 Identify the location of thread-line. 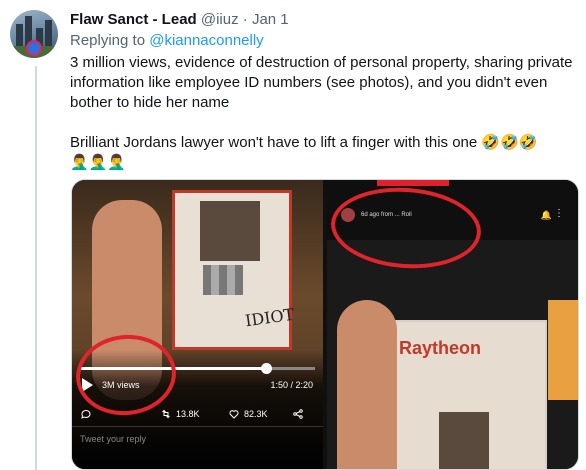
(36, 268).